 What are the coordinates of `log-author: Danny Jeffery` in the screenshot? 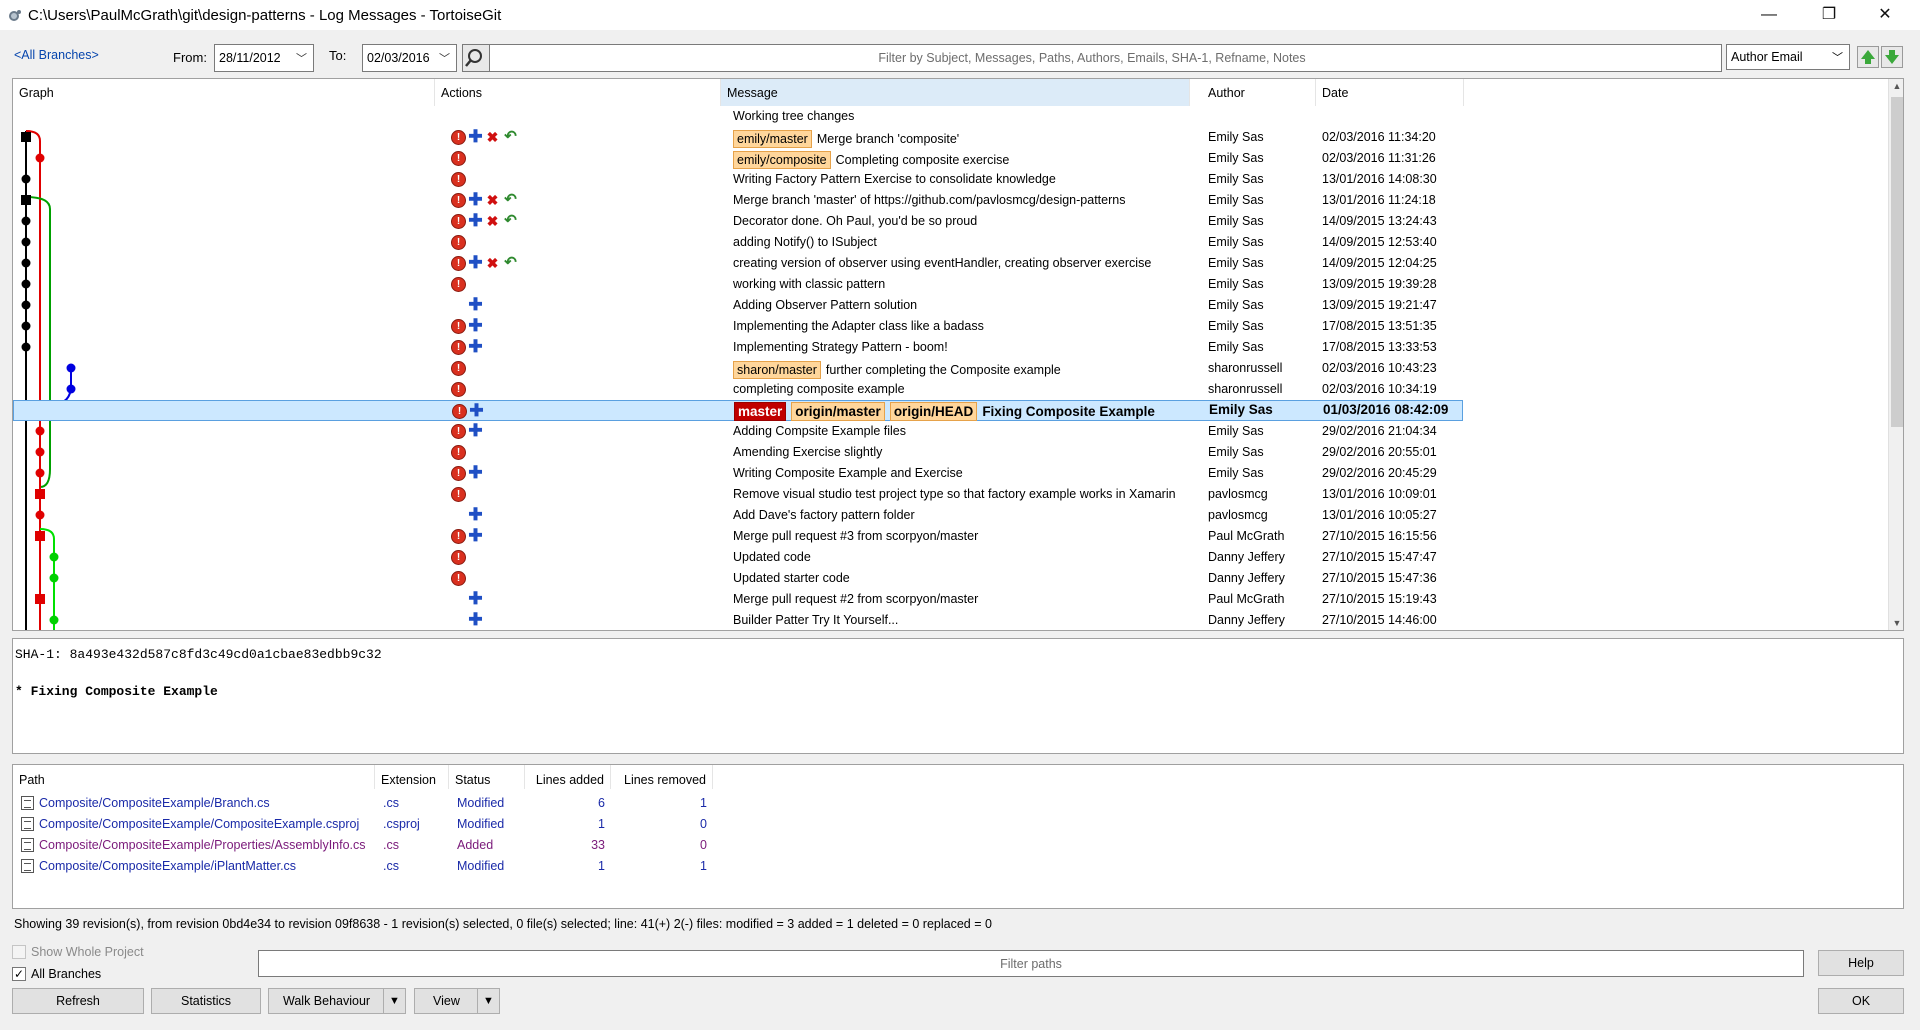 It's located at (1246, 557).